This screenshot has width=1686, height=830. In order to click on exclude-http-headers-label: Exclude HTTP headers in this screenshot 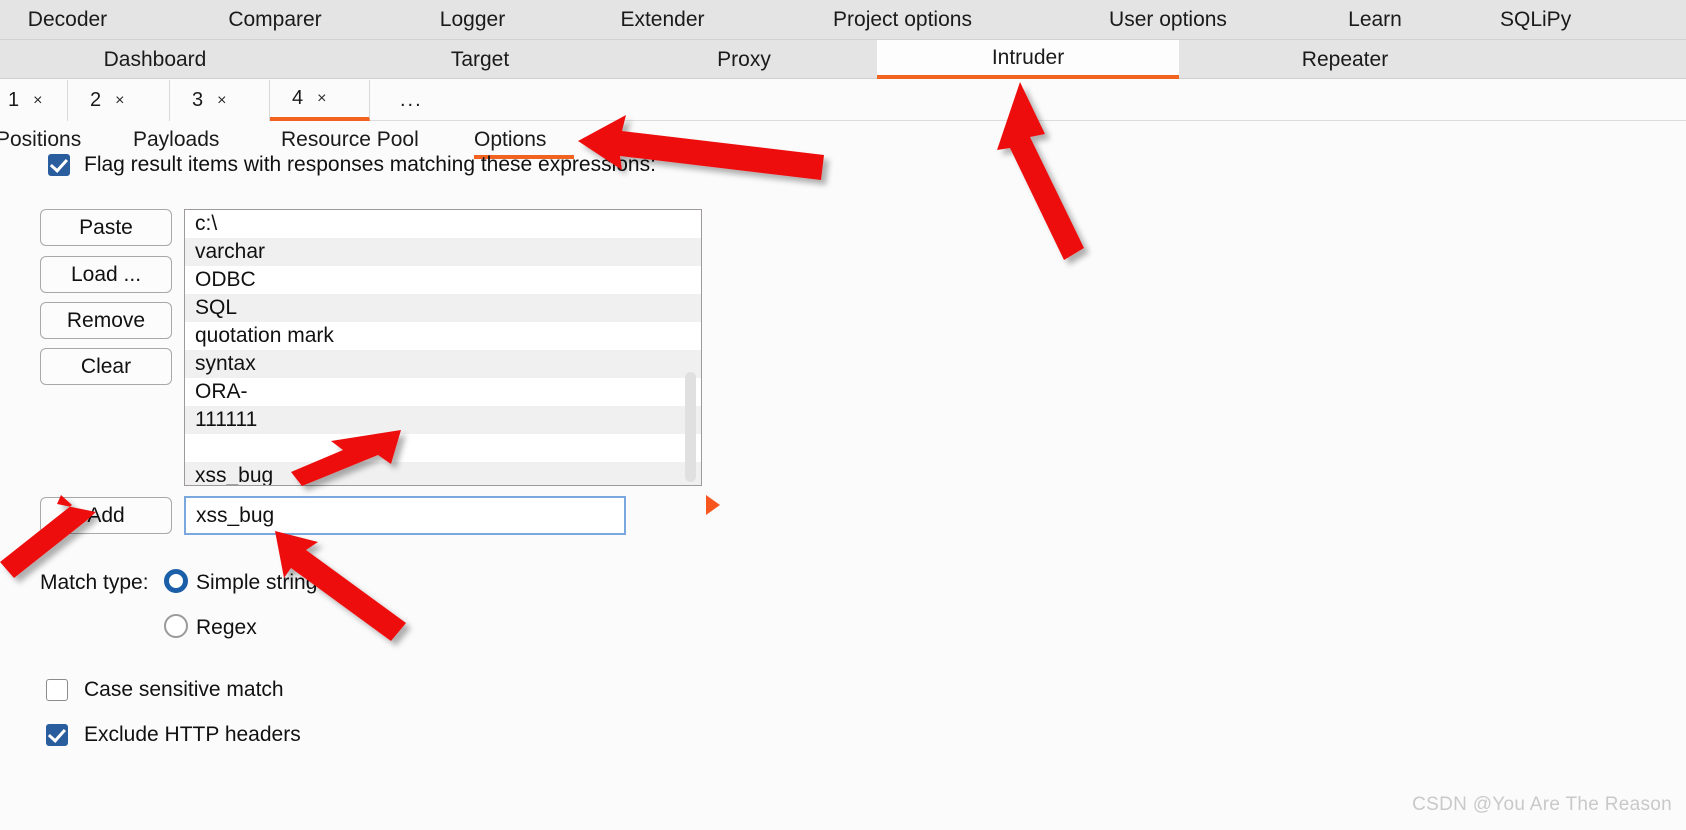, I will do `click(192, 734)`.